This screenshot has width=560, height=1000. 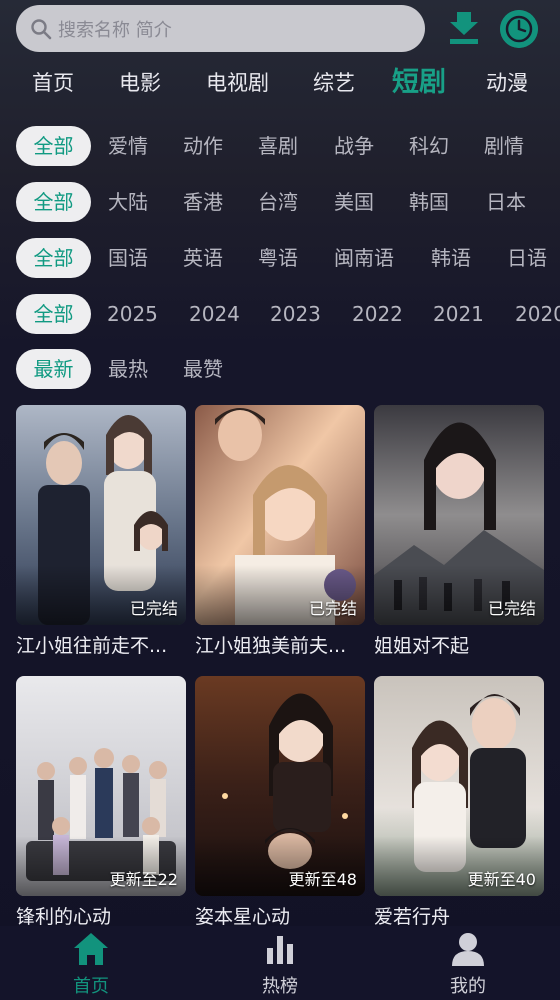 I want to click on genre-chip-all: 全部, so click(x=53, y=146).